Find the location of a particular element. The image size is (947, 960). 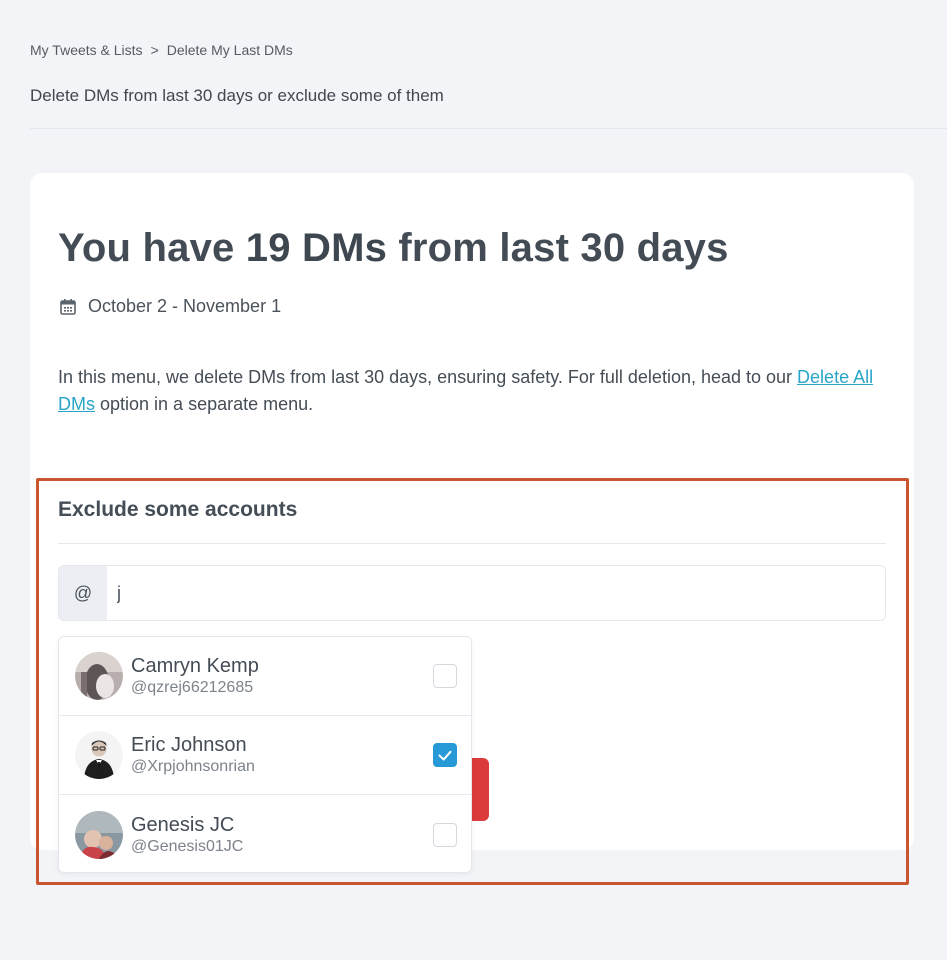

account-handle: @Genesis01JC is located at coordinates (187, 846).